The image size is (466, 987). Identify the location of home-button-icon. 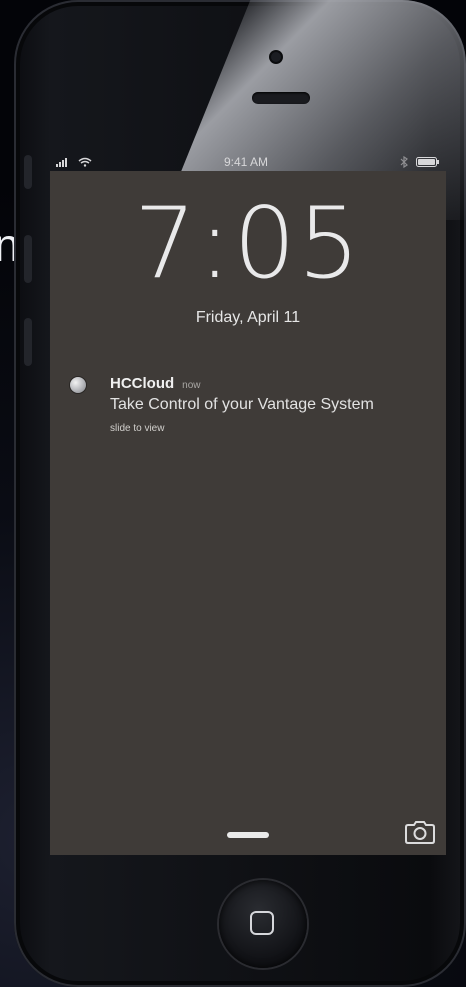
(262, 923).